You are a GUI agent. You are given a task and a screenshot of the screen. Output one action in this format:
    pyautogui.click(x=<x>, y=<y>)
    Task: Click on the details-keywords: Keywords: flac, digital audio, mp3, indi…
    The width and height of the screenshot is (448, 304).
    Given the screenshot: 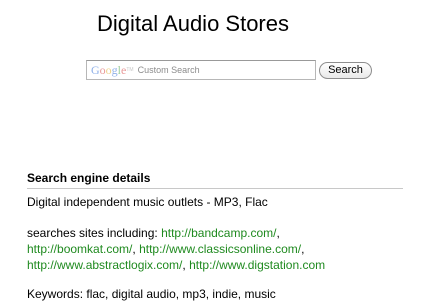 What is the action you would take?
    pyautogui.click(x=151, y=294)
    